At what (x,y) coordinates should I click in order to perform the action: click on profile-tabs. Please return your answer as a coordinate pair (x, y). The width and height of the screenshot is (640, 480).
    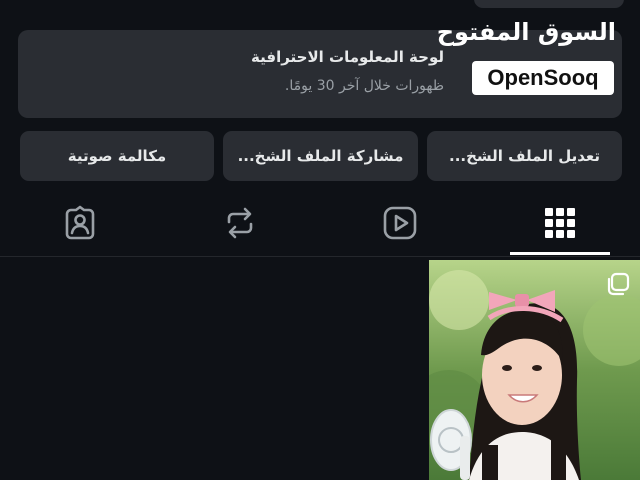
    Looking at the image, I should click on (320, 223).